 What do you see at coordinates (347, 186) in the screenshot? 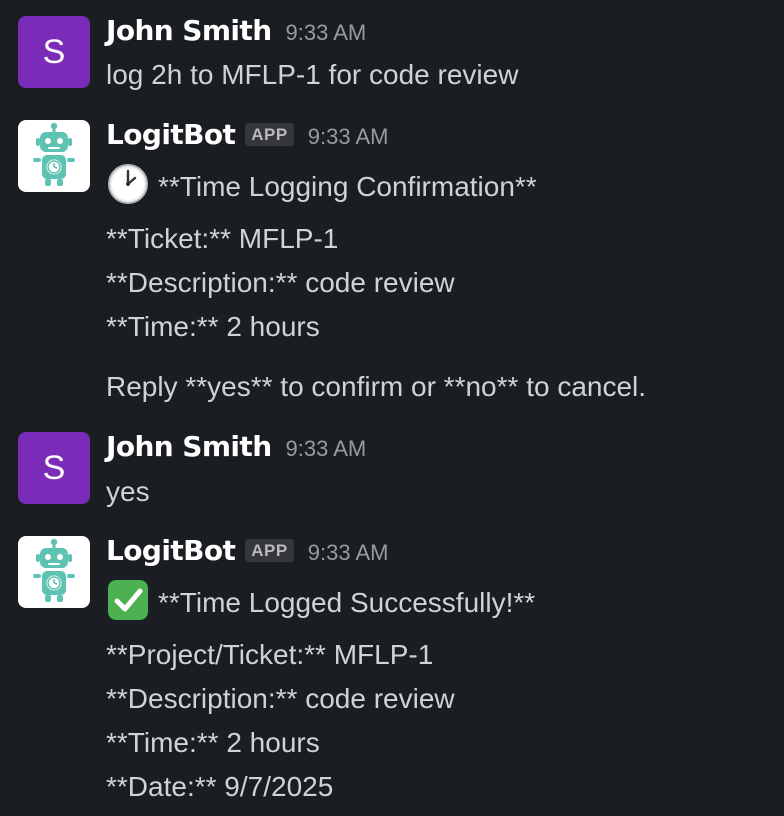
I see `confirmation-title: **Time Logging Confirmation**` at bounding box center [347, 186].